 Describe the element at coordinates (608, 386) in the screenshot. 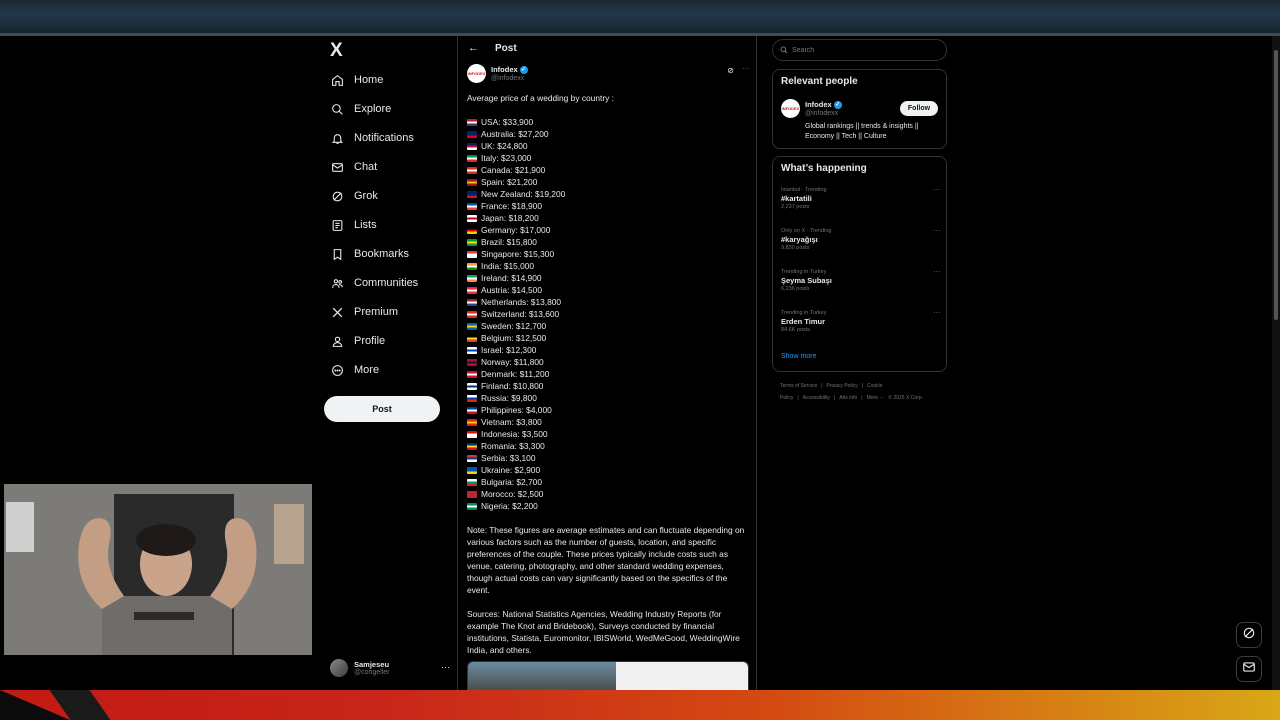

I see `price-row: Finland: $10,800` at that location.